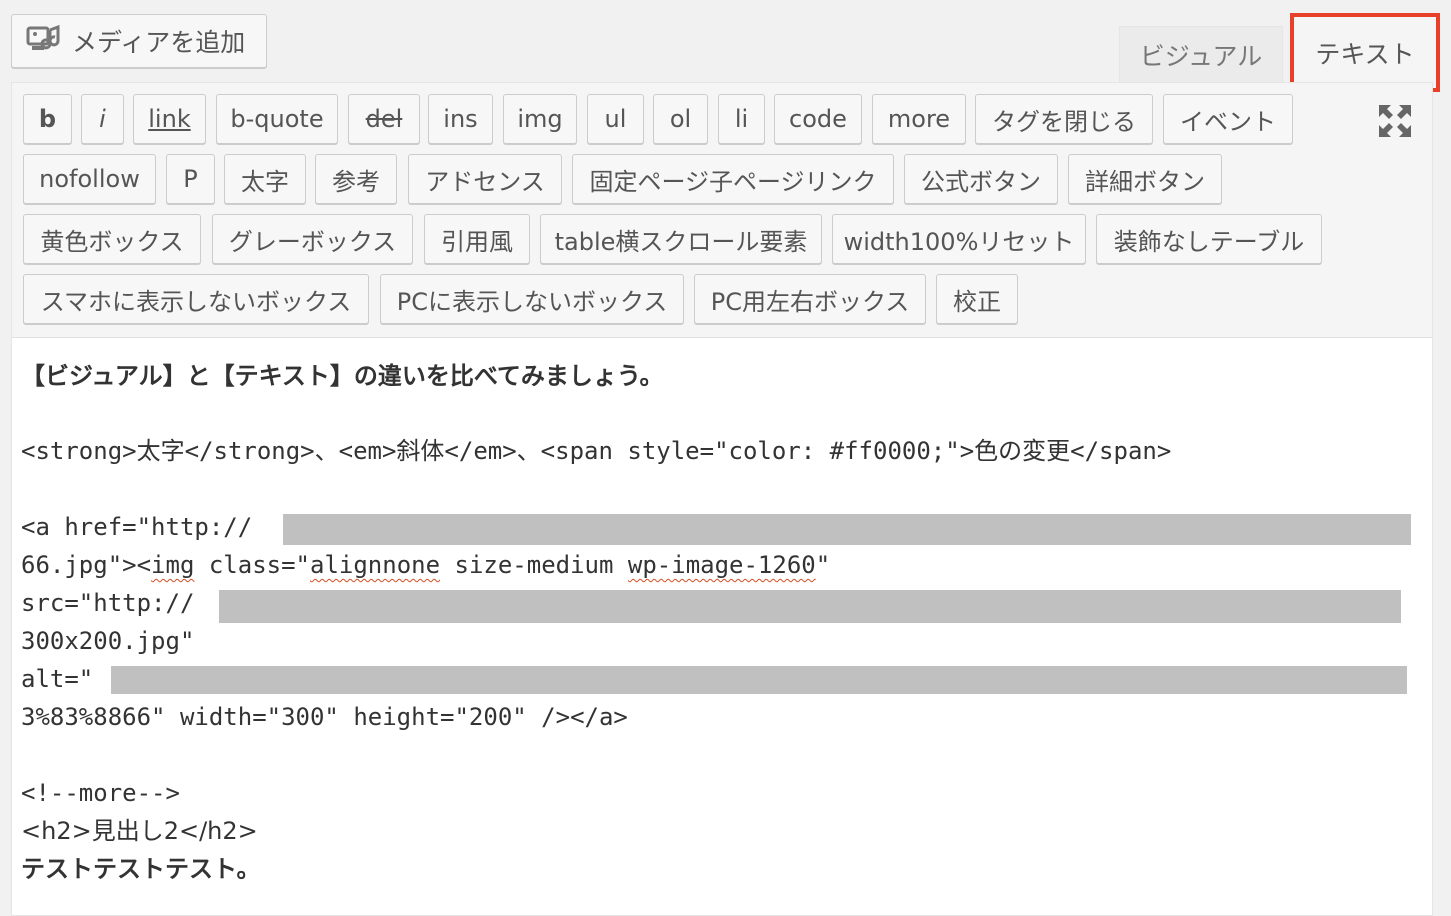 The height and width of the screenshot is (916, 1451). What do you see at coordinates (159, 42) in the screenshot?
I see `add-media-label: メディアを追加` at bounding box center [159, 42].